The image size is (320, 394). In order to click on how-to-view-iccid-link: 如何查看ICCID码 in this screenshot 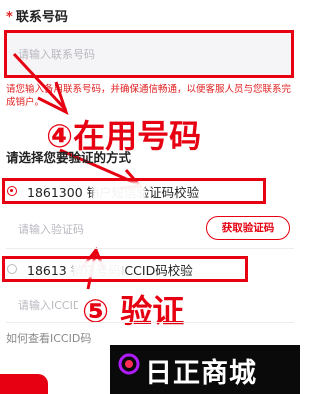, I will do `click(48, 338)`.